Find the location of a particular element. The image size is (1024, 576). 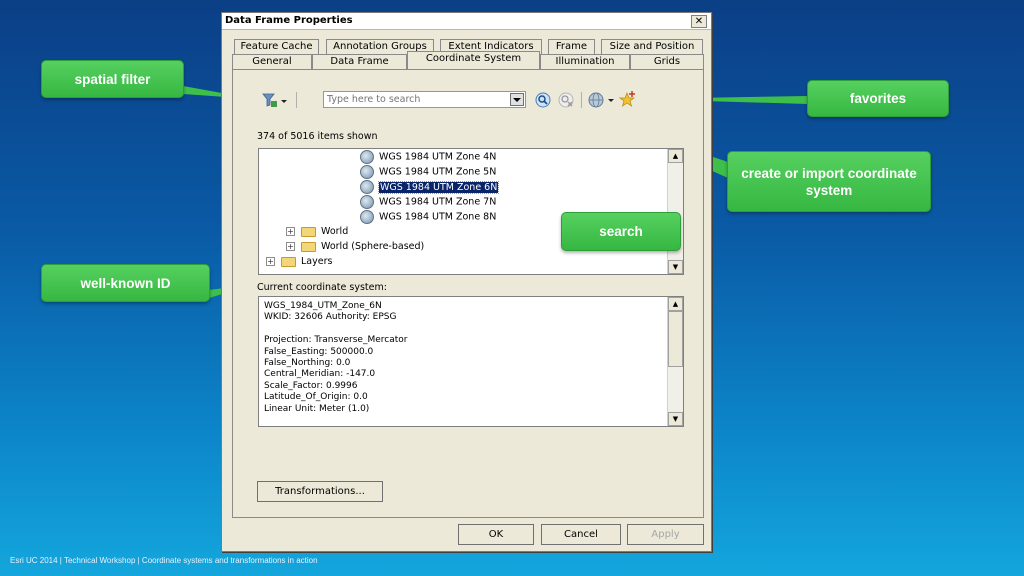

tree-folder: + World is located at coordinates (317, 232).